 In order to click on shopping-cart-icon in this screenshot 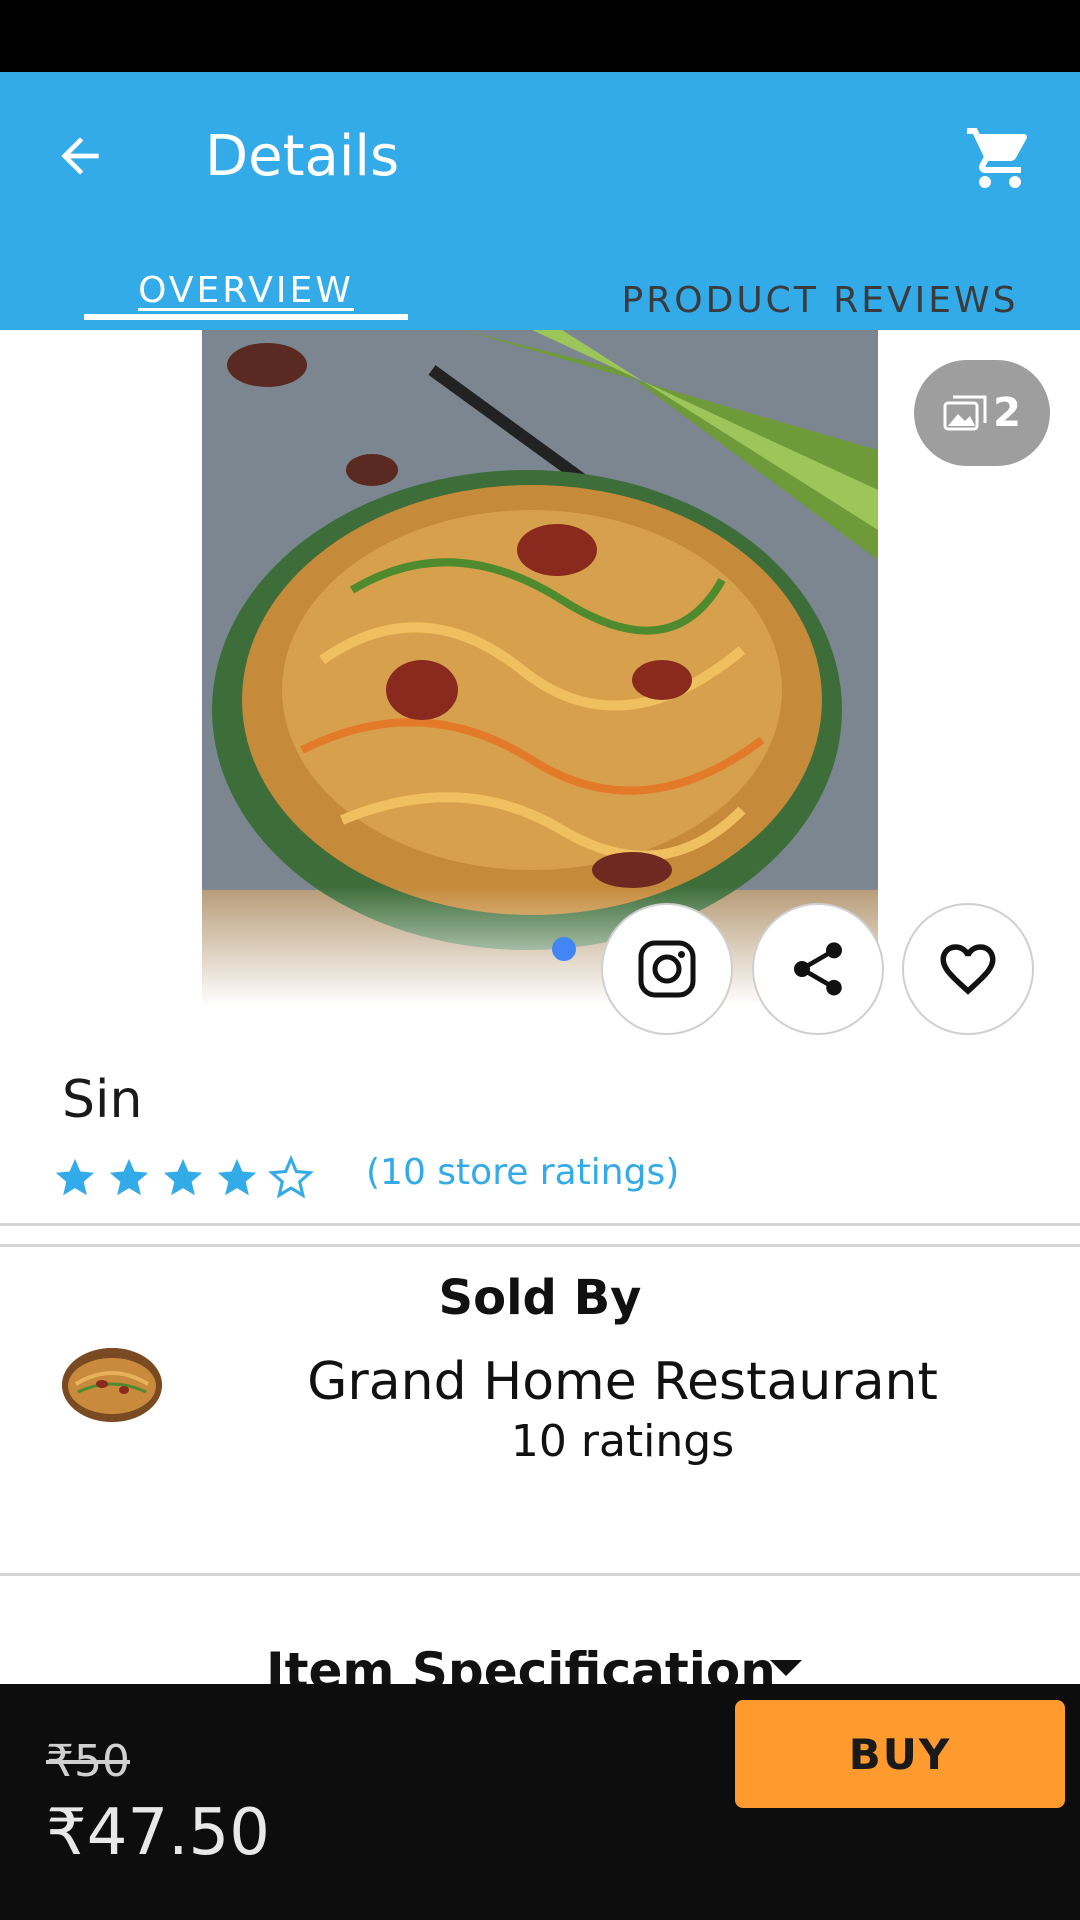, I will do `click(997, 158)`.